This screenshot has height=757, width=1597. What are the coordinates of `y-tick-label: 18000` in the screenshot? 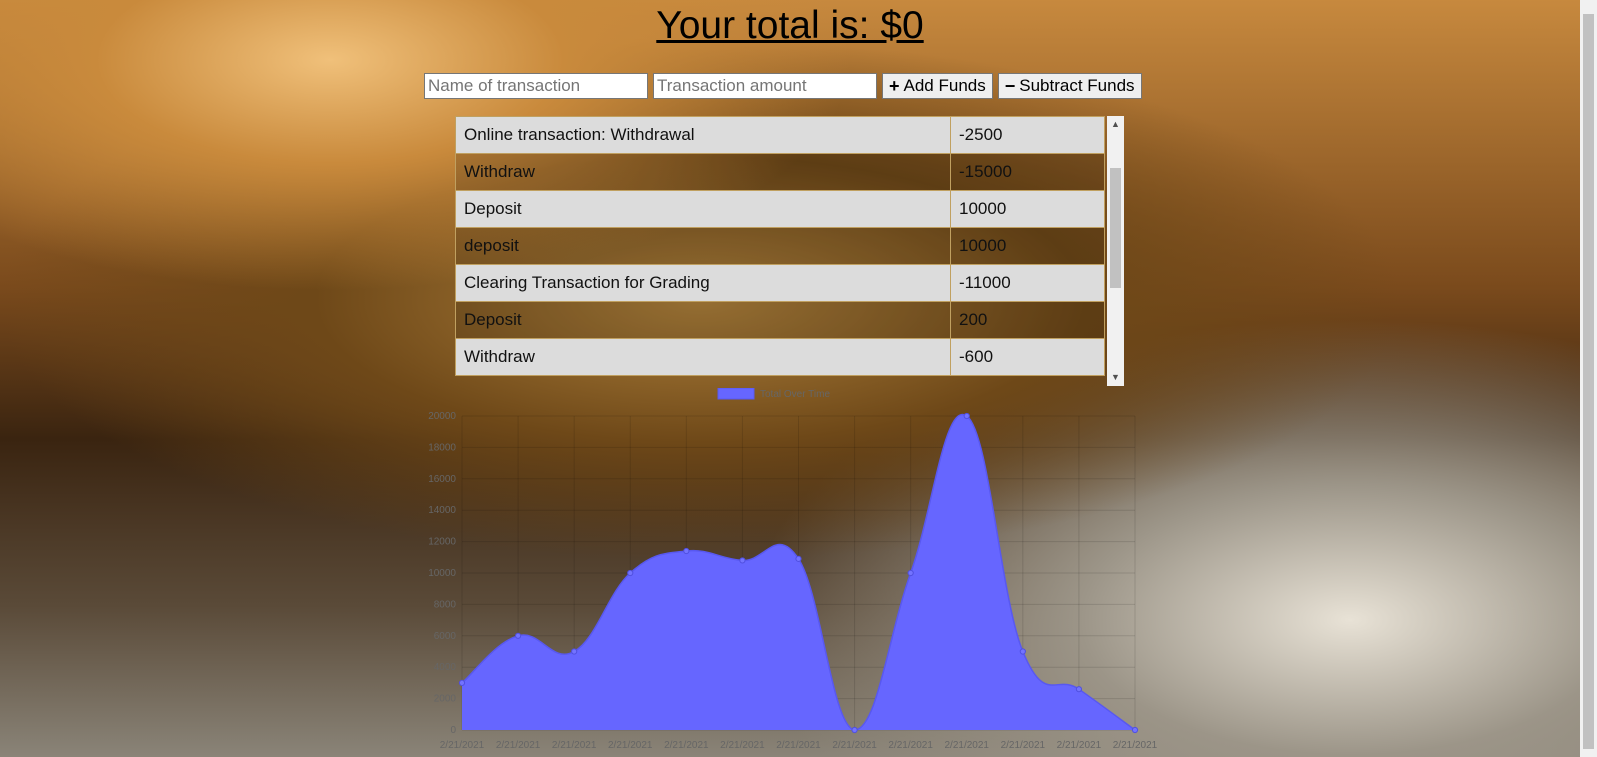 It's located at (442, 447).